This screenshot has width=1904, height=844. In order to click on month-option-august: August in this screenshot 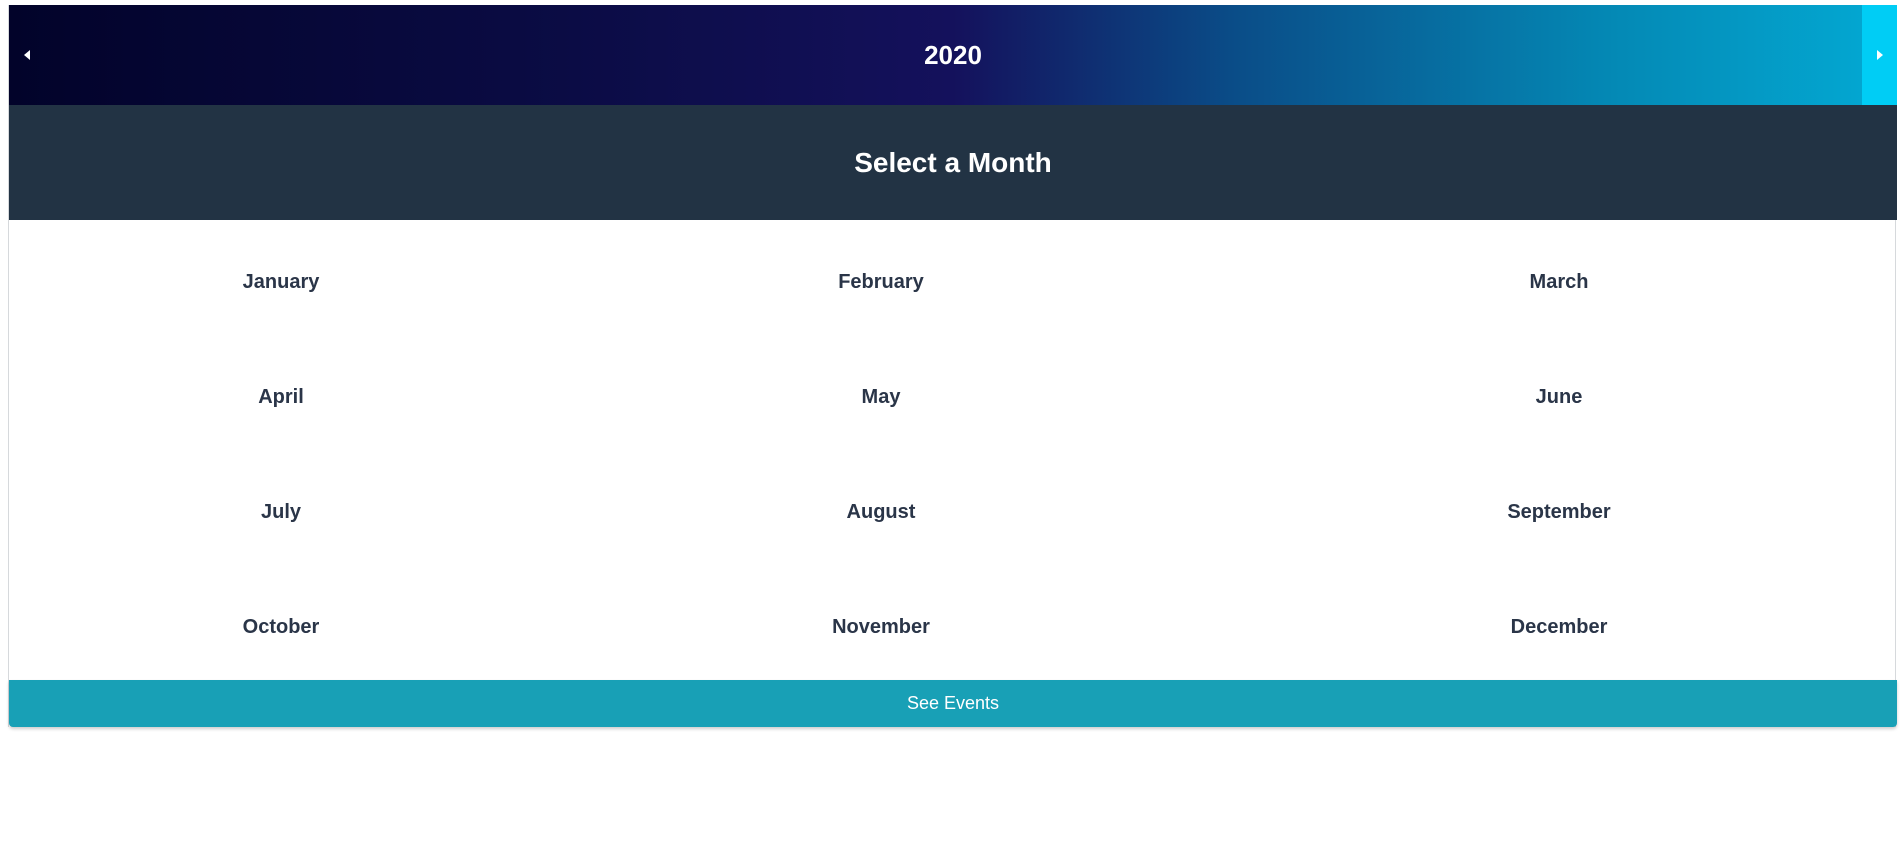, I will do `click(881, 512)`.